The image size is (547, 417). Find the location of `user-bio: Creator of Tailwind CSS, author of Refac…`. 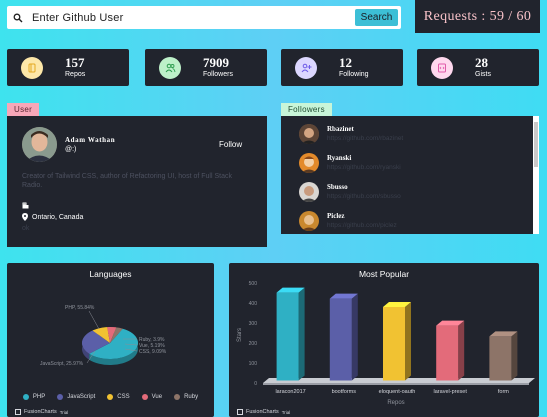

user-bio: Creator of Tailwind CSS, author of Refac… is located at coordinates (127, 181).